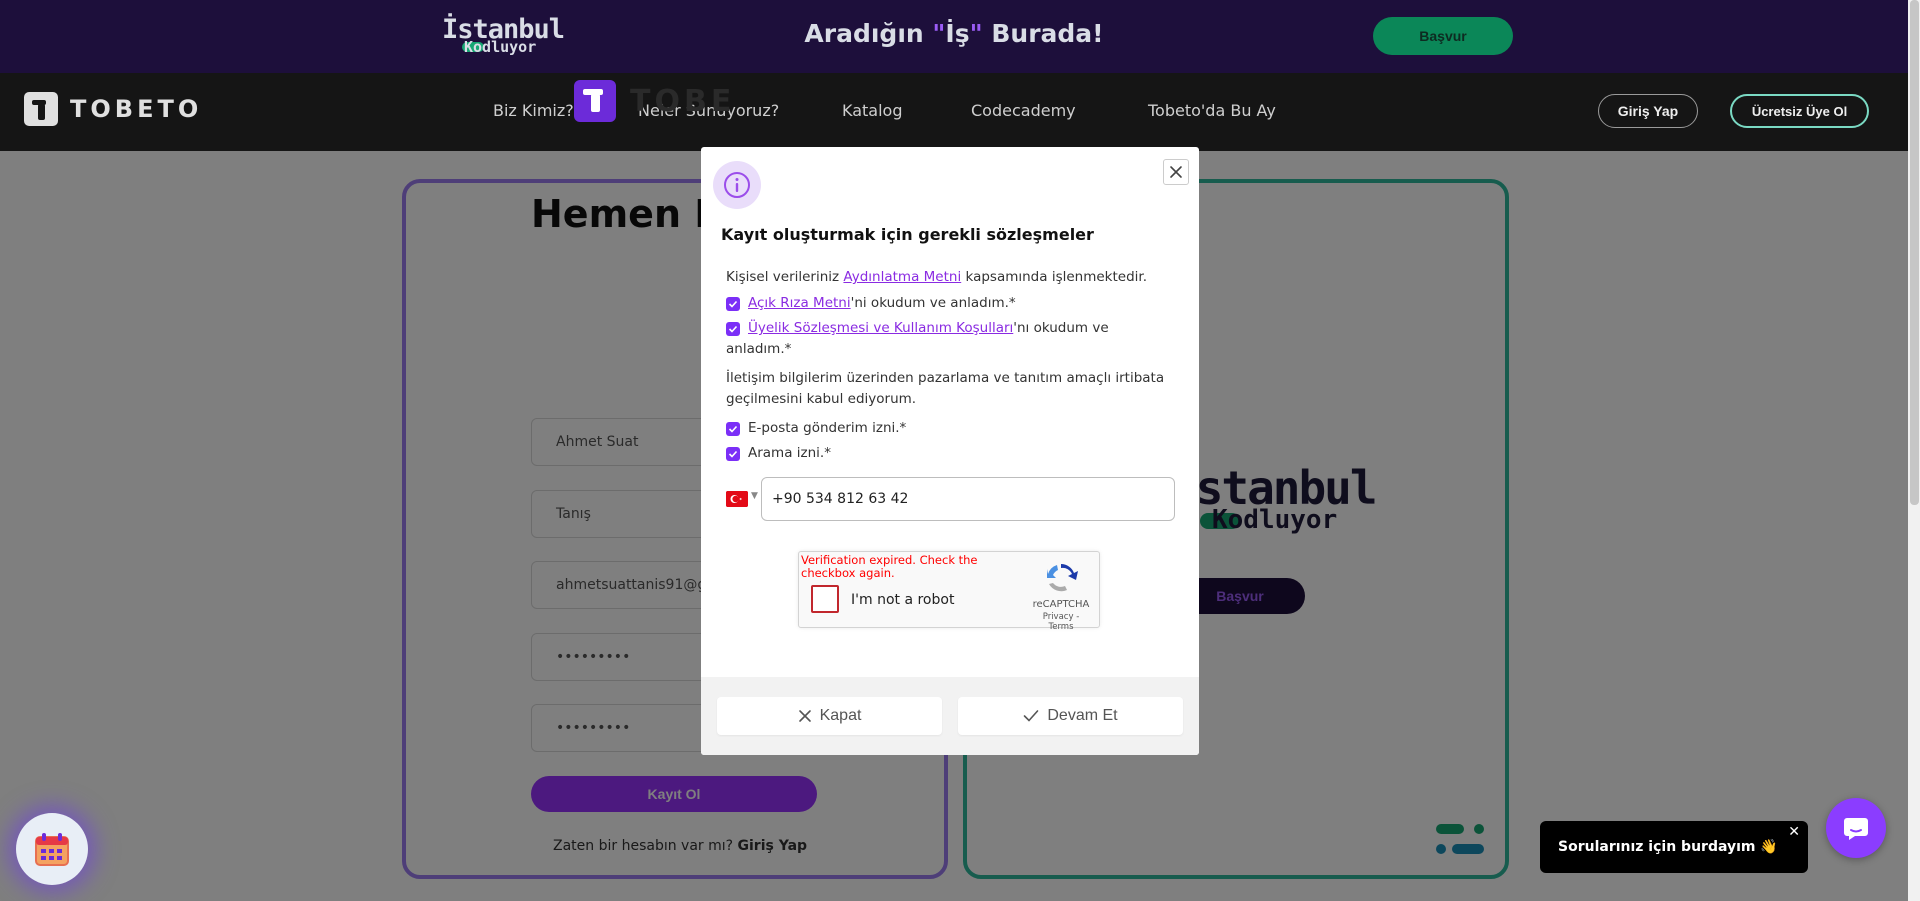  What do you see at coordinates (1061, 604) in the screenshot?
I see `recaptcha-brand: reCAPTCHA` at bounding box center [1061, 604].